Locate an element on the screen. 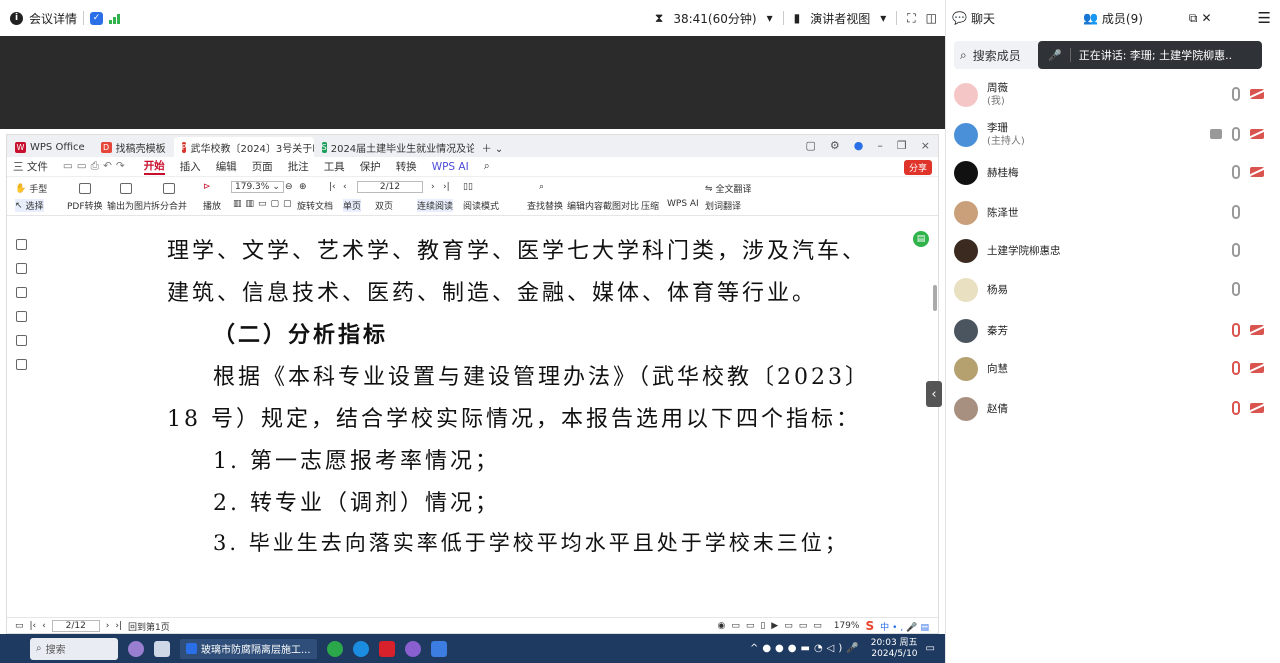  comment-icon is located at coordinates (21, 292).